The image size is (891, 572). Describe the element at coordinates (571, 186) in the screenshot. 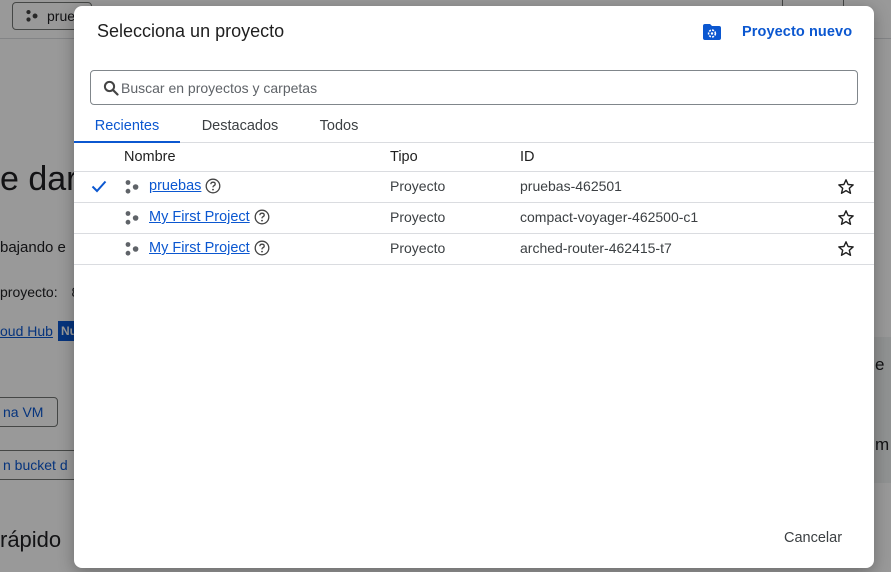

I see `project-id: pruebas-462501` at that location.